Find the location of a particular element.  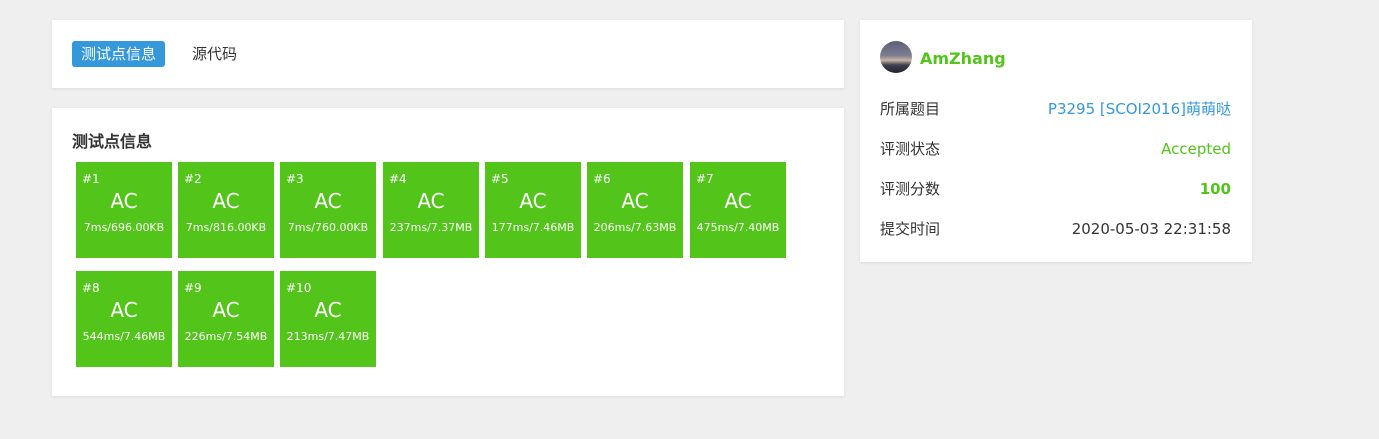

test-case: #6 AC 206ms/7.63MB is located at coordinates (635, 210).